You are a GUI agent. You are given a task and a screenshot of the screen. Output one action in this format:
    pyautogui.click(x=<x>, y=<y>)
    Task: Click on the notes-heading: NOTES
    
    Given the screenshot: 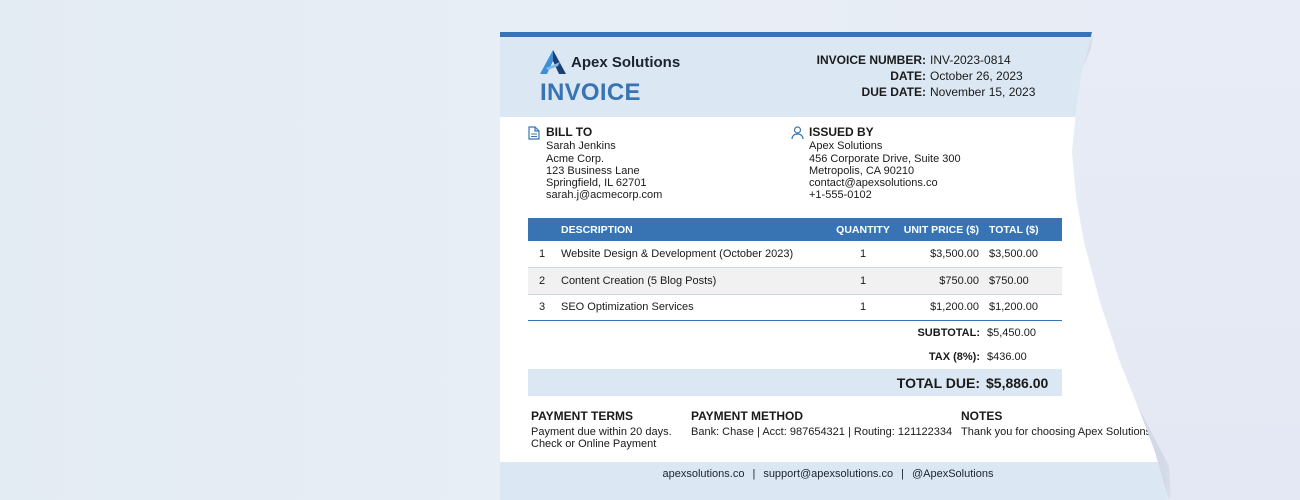 What is the action you would take?
    pyautogui.click(x=982, y=416)
    